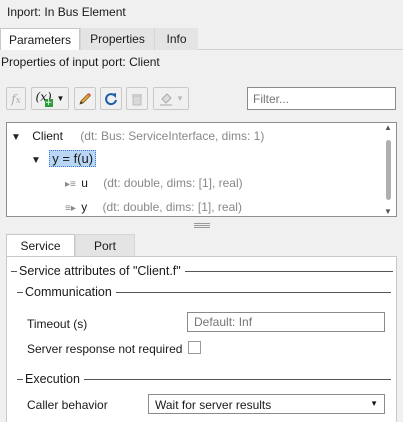 Image resolution: width=403 pixels, height=422 pixels. What do you see at coordinates (52, 379) in the screenshot?
I see `group-heading: Execution` at bounding box center [52, 379].